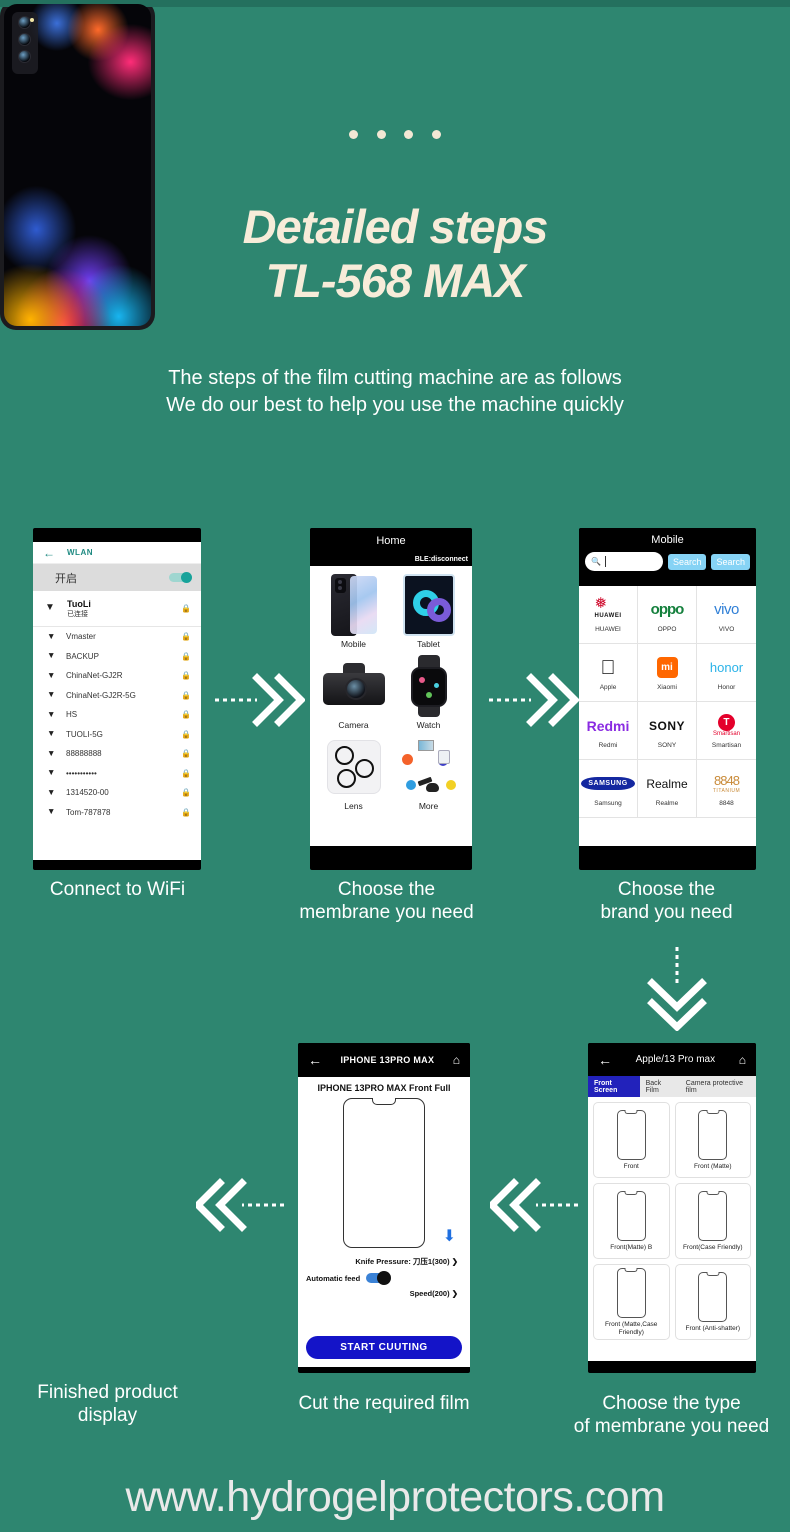 The height and width of the screenshot is (1532, 790). Describe the element at coordinates (117, 889) in the screenshot. I see `caption-line-1: Connect to WiFi` at that location.